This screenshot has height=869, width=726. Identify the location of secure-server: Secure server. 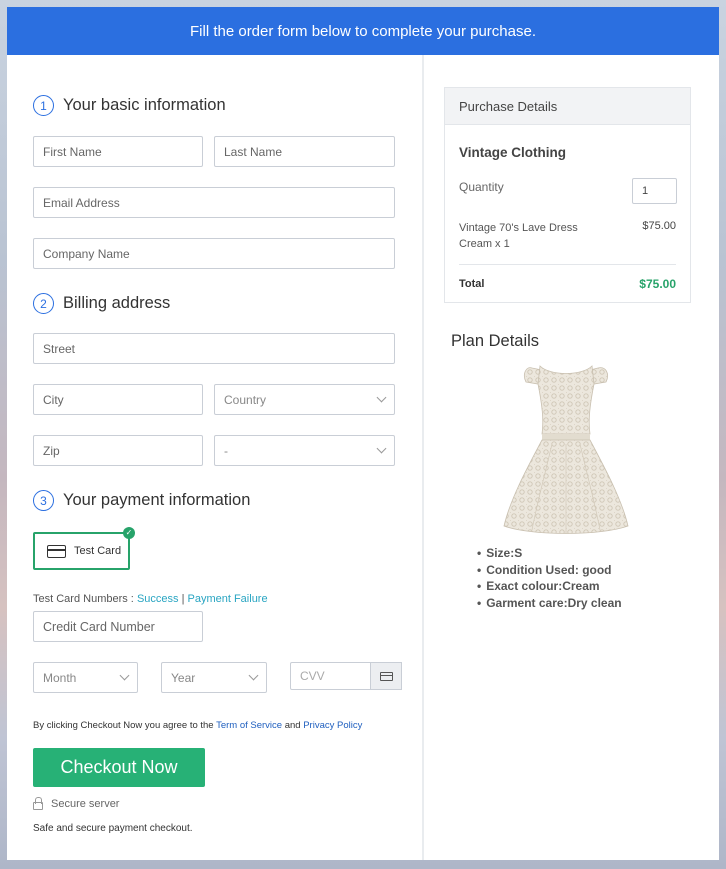
(76, 803).